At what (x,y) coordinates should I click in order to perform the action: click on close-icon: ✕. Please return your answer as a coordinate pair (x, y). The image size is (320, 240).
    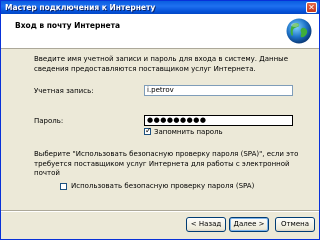
    Looking at the image, I should click on (311, 7).